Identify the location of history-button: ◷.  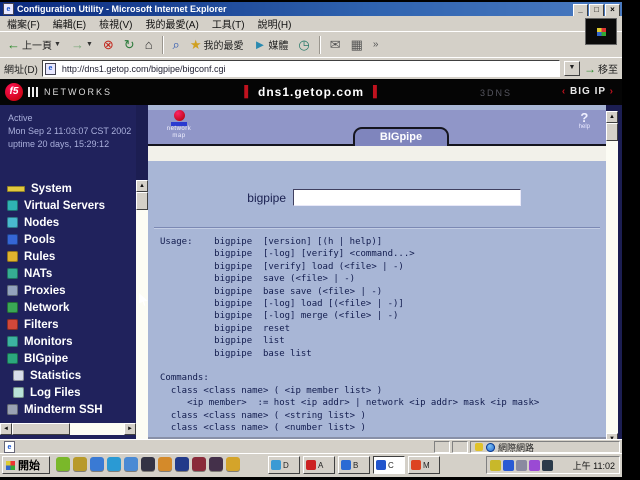
(303, 44).